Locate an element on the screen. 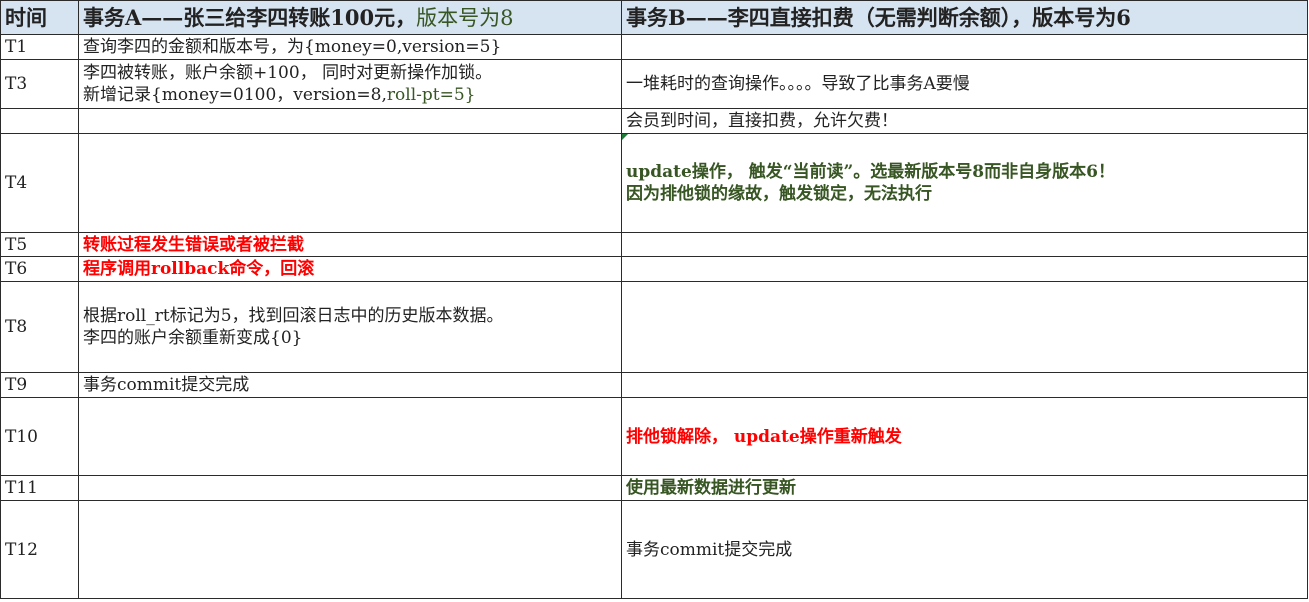 The width and height of the screenshot is (1309, 602). tx-a-cell: 事务commit提交完成 is located at coordinates (350, 385).